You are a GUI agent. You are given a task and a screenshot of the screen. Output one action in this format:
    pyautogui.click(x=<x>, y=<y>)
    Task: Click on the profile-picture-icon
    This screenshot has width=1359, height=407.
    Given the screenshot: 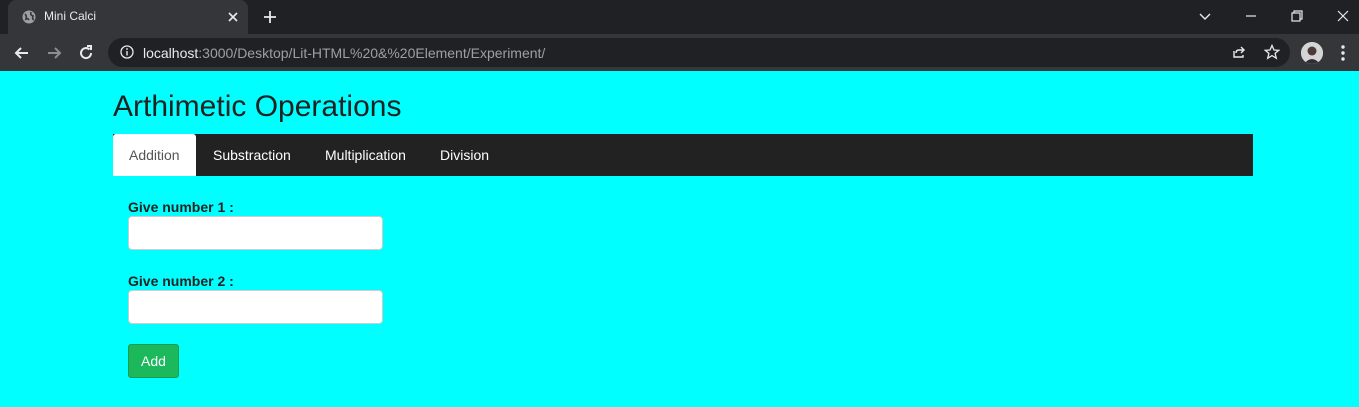 What is the action you would take?
    pyautogui.click(x=1312, y=53)
    